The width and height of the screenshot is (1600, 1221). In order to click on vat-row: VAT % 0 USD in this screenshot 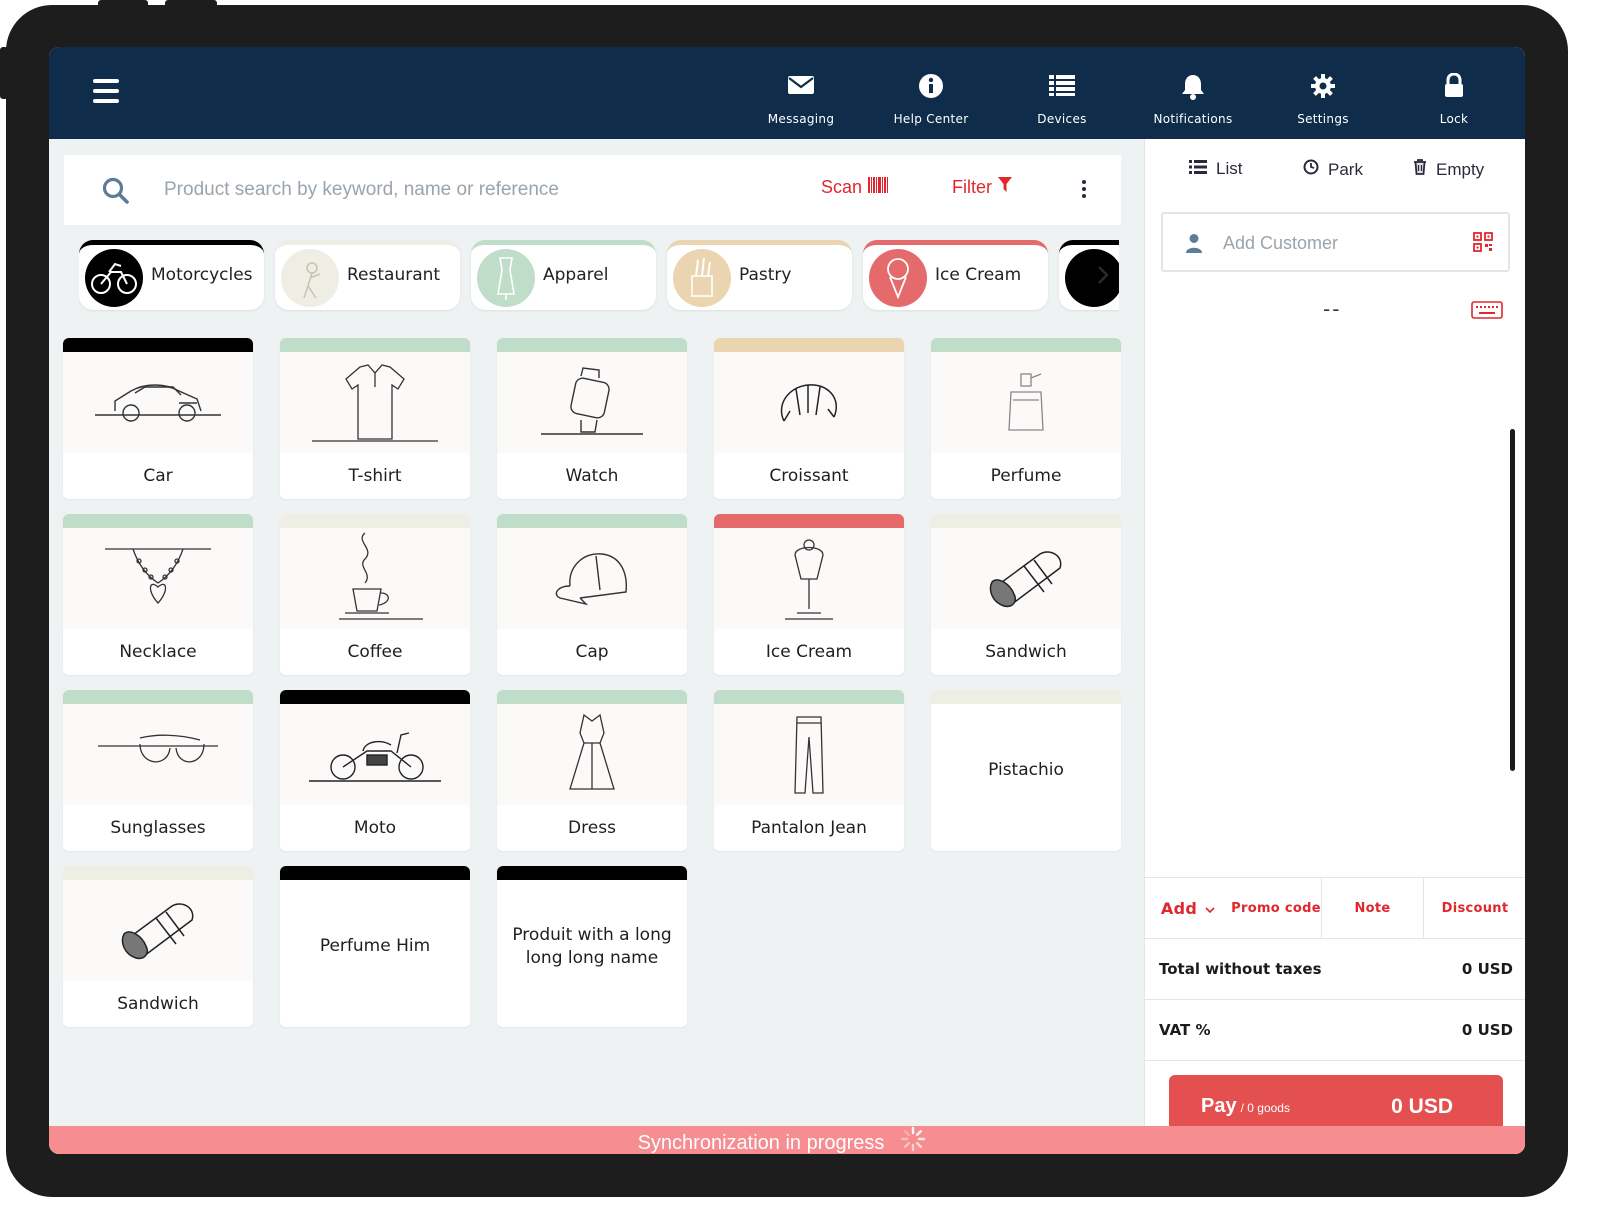, I will do `click(1335, 1030)`.